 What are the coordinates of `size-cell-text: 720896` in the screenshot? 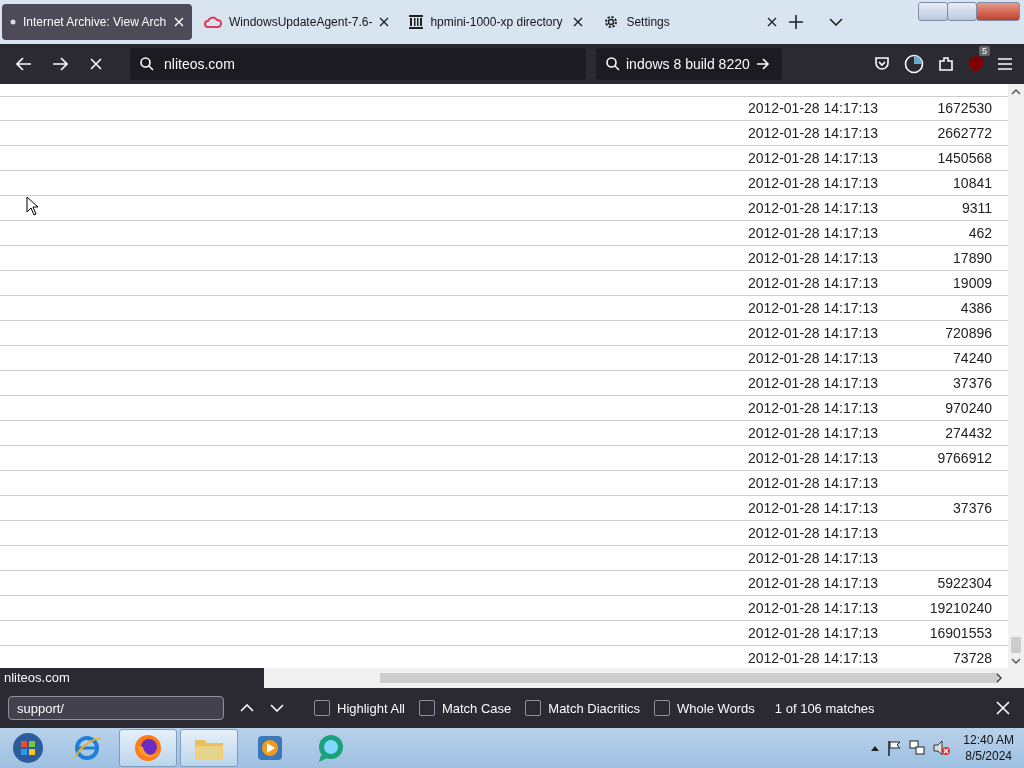 It's located at (968, 333).